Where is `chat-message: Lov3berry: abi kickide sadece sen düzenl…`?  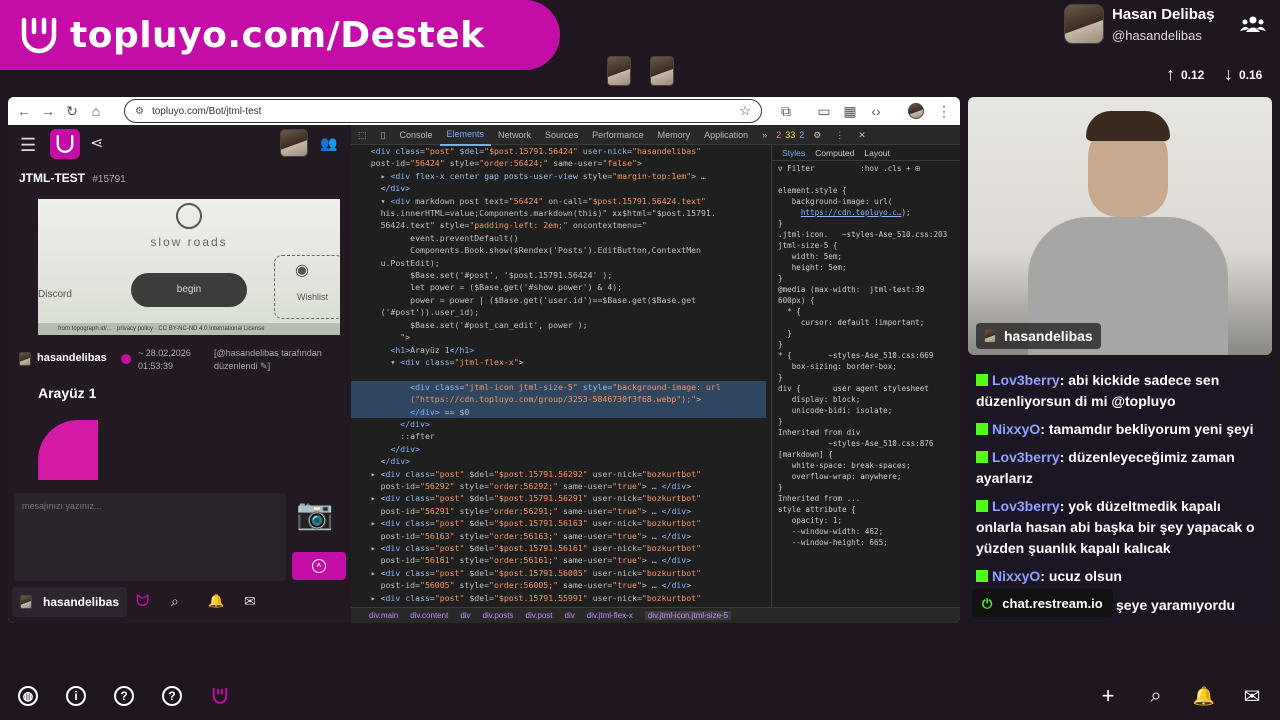
chat-message: Lov3berry: abi kickide sadece sen düzenl… is located at coordinates (1098, 390).